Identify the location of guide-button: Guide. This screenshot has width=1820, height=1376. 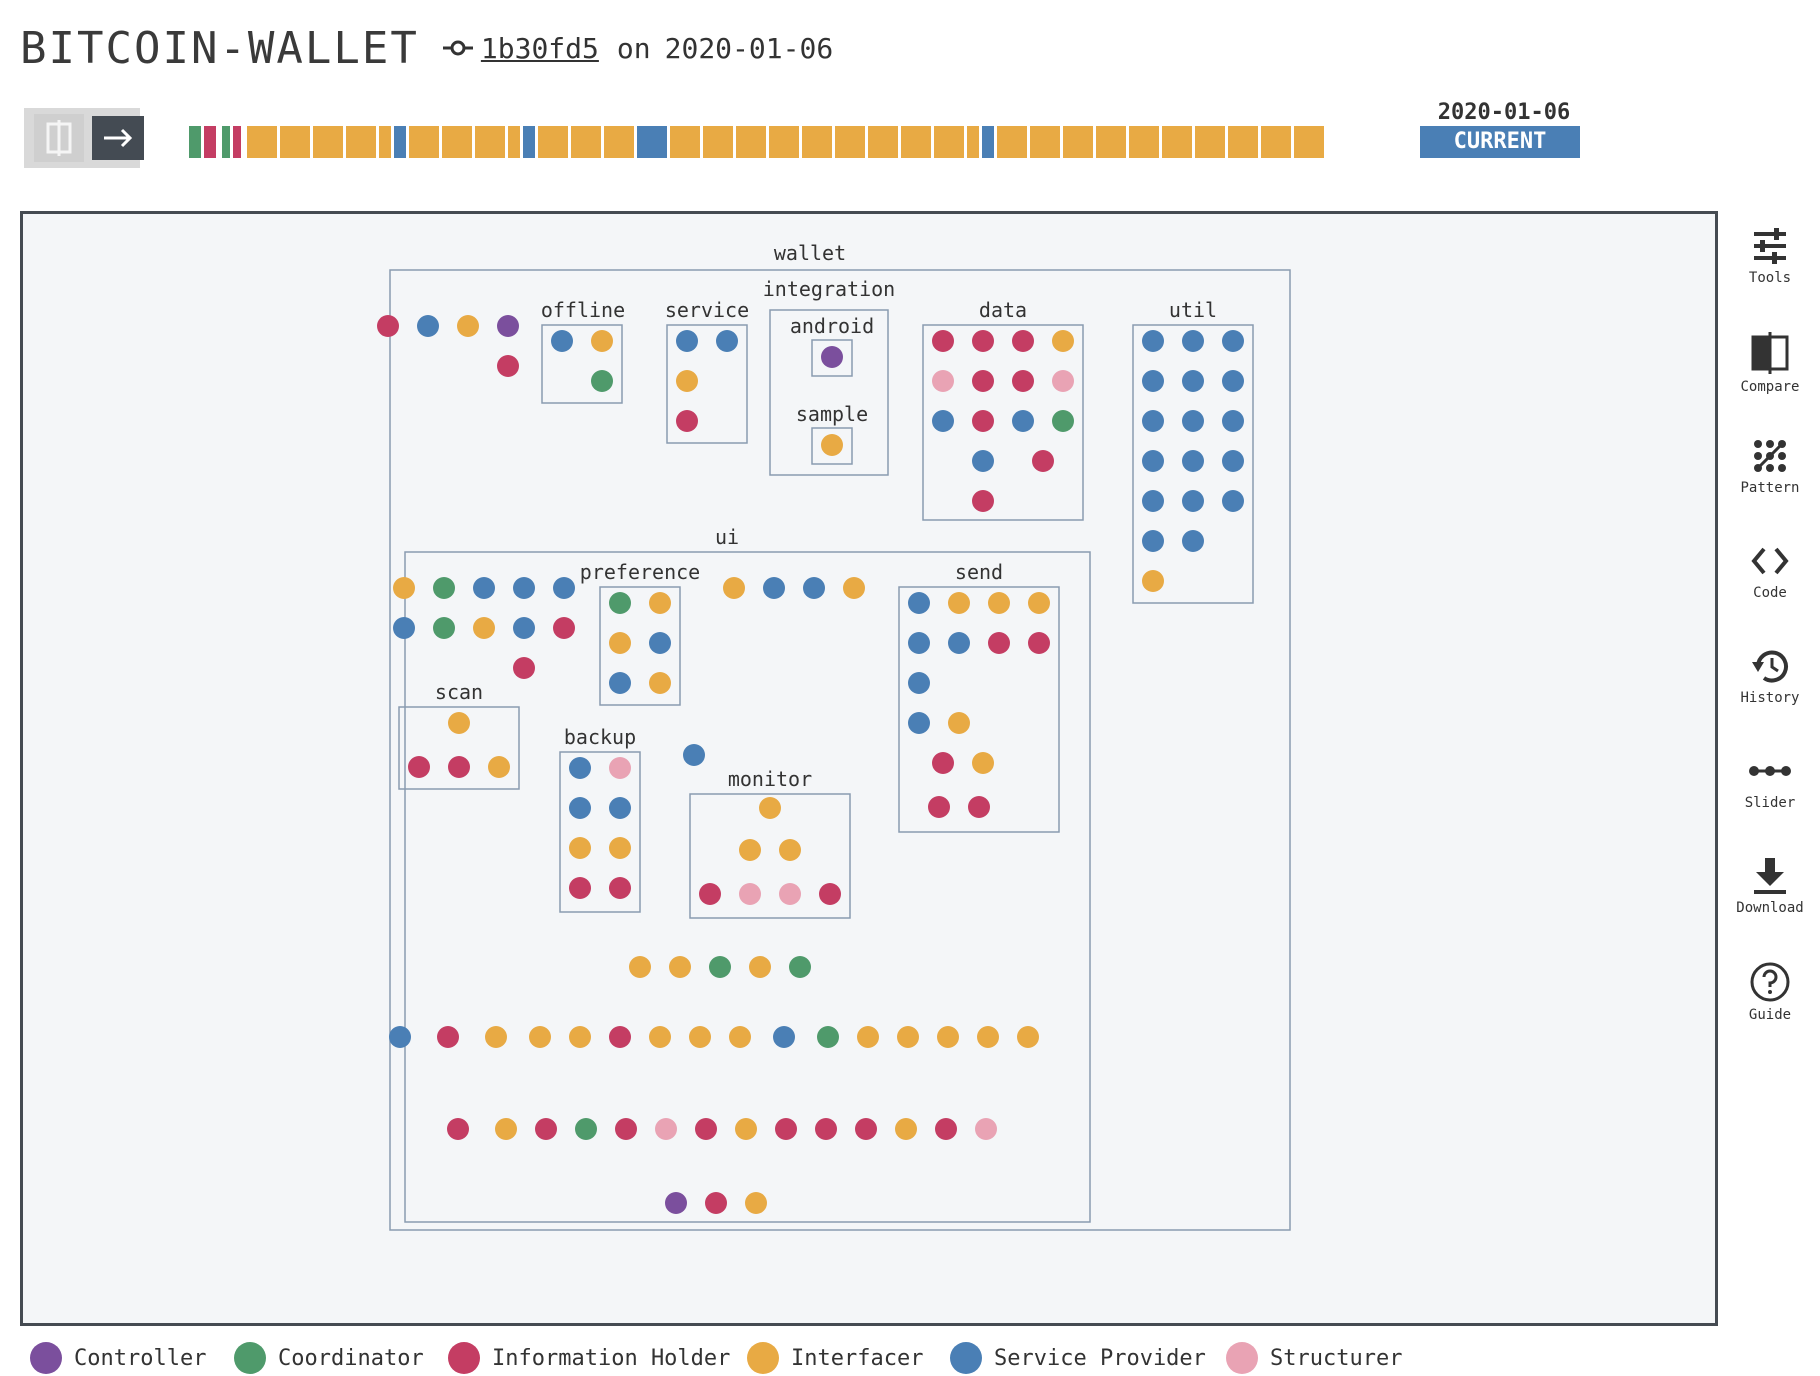
(1770, 1003).